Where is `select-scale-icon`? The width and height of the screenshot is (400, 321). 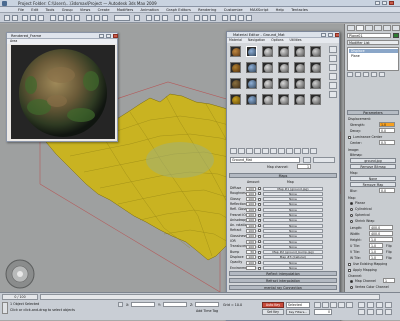 select-scale-icon is located at coordinates (105, 18).